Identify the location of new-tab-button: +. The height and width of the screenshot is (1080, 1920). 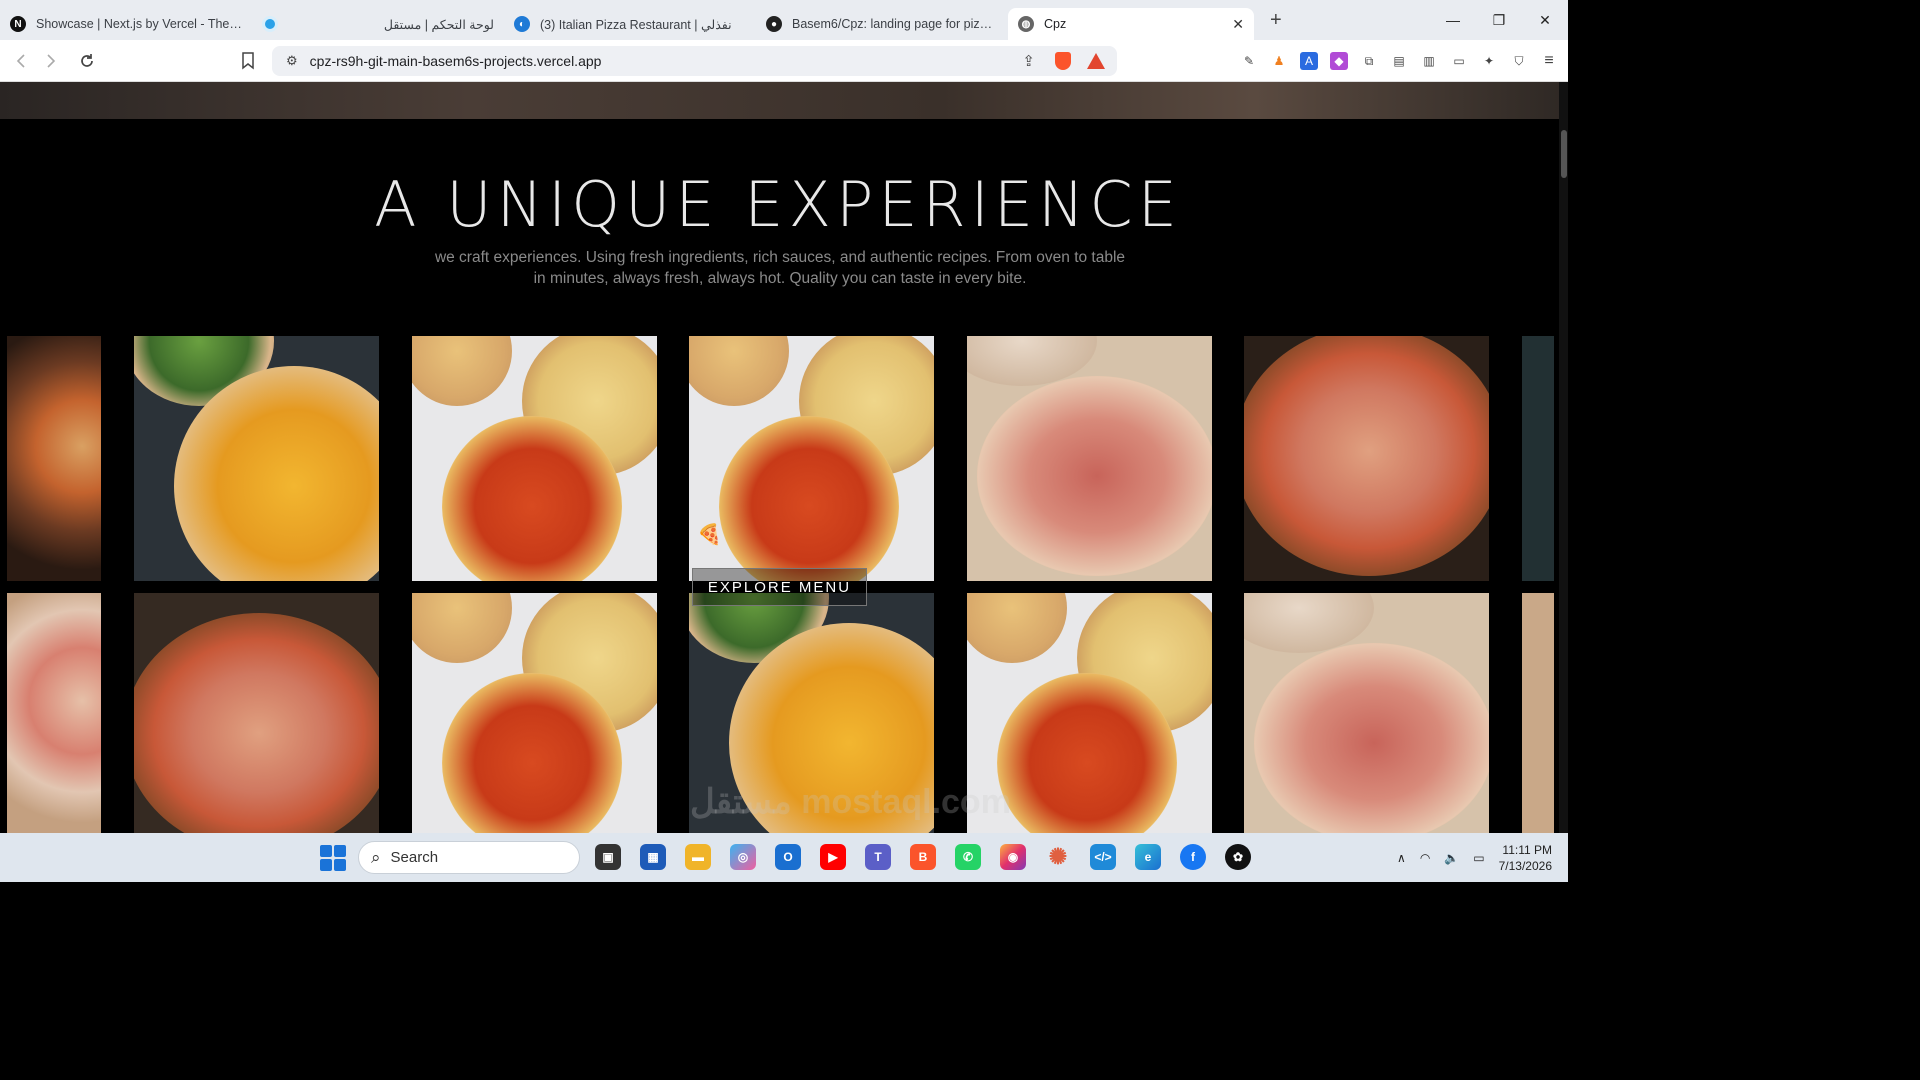
(1276, 20).